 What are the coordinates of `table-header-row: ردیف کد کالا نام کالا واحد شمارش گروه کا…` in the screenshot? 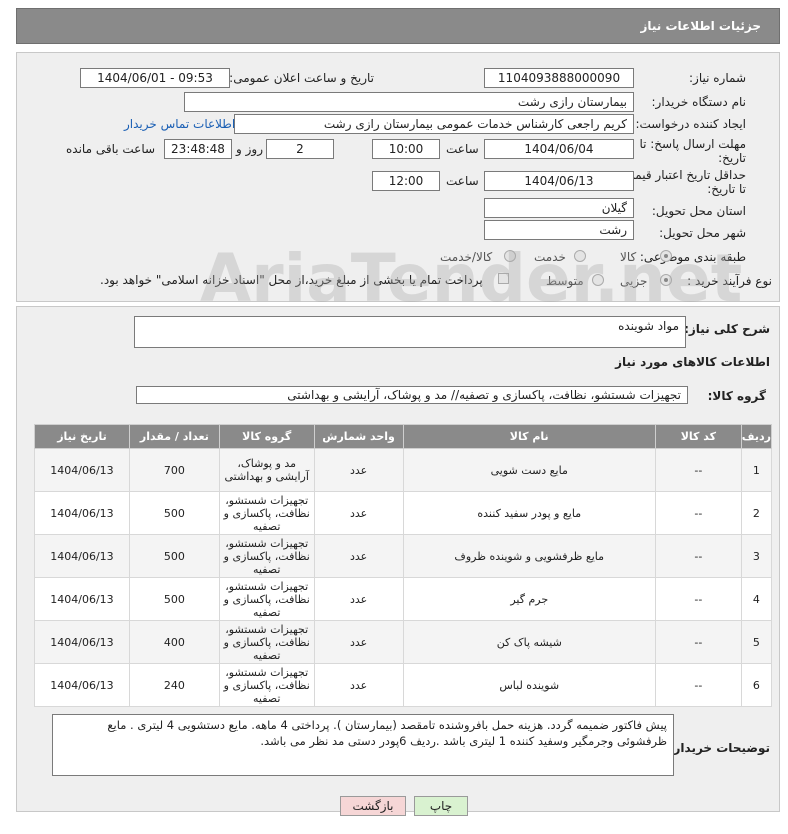 It's located at (403, 436).